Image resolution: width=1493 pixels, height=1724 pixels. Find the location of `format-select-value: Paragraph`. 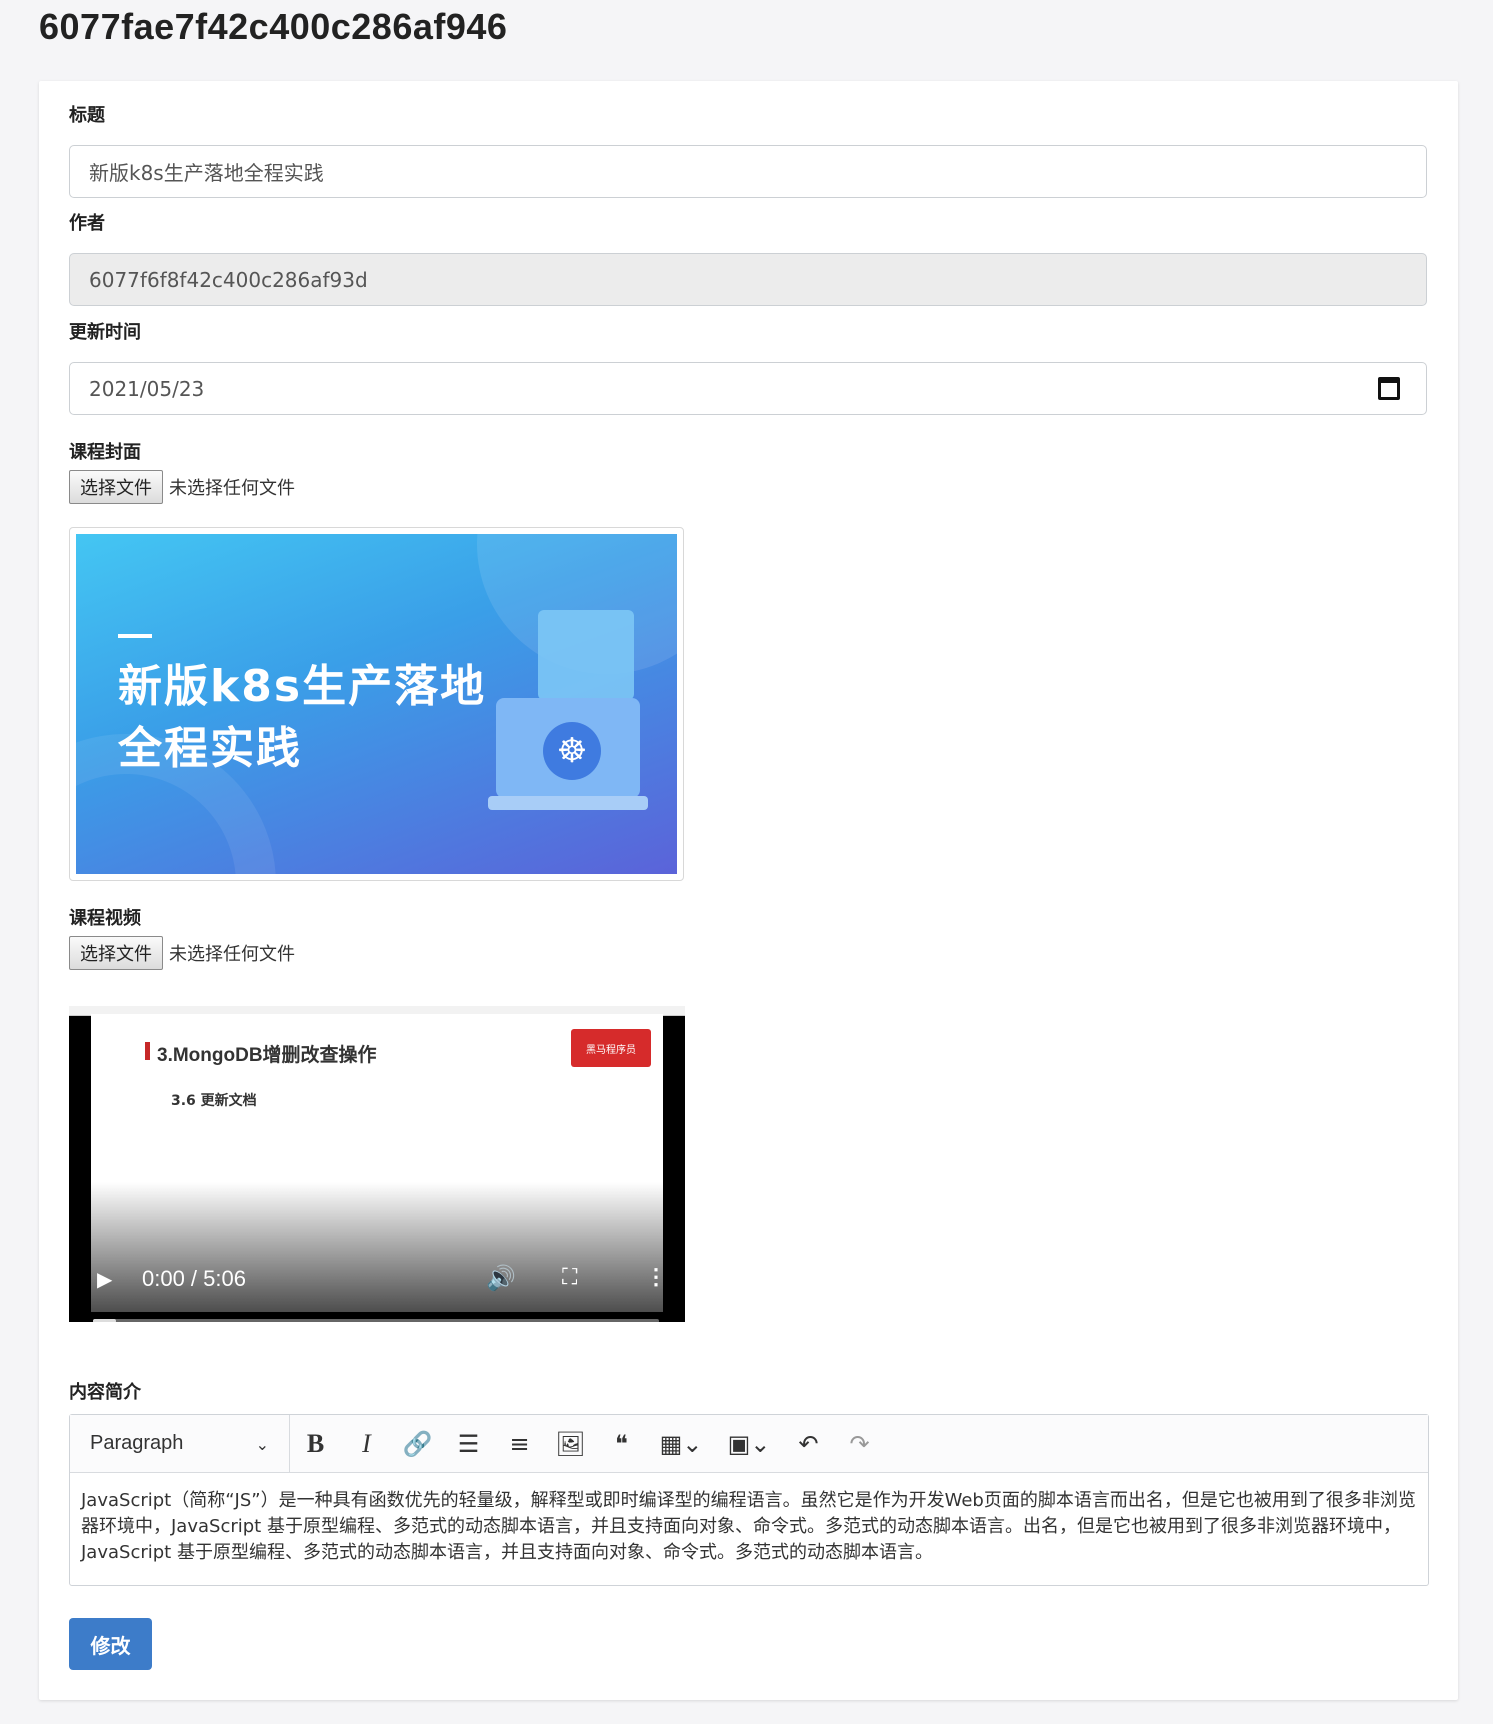

format-select-value: Paragraph is located at coordinates (137, 1443).